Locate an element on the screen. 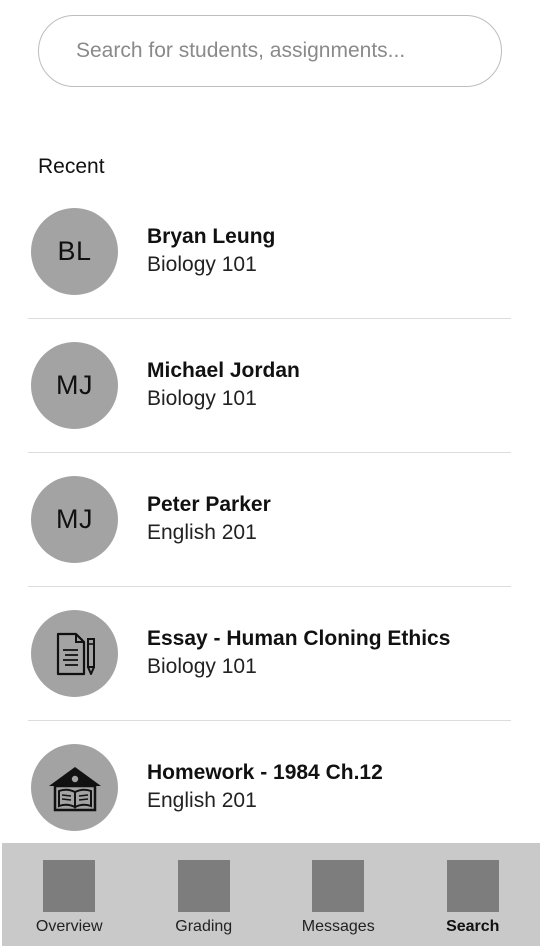 This screenshot has height=950, width=543. list-item-text: Homework - 1984 Ch.12 English 201 is located at coordinates (265, 788).